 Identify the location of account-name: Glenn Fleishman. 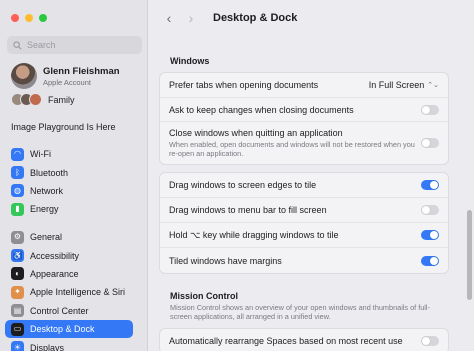
(81, 71).